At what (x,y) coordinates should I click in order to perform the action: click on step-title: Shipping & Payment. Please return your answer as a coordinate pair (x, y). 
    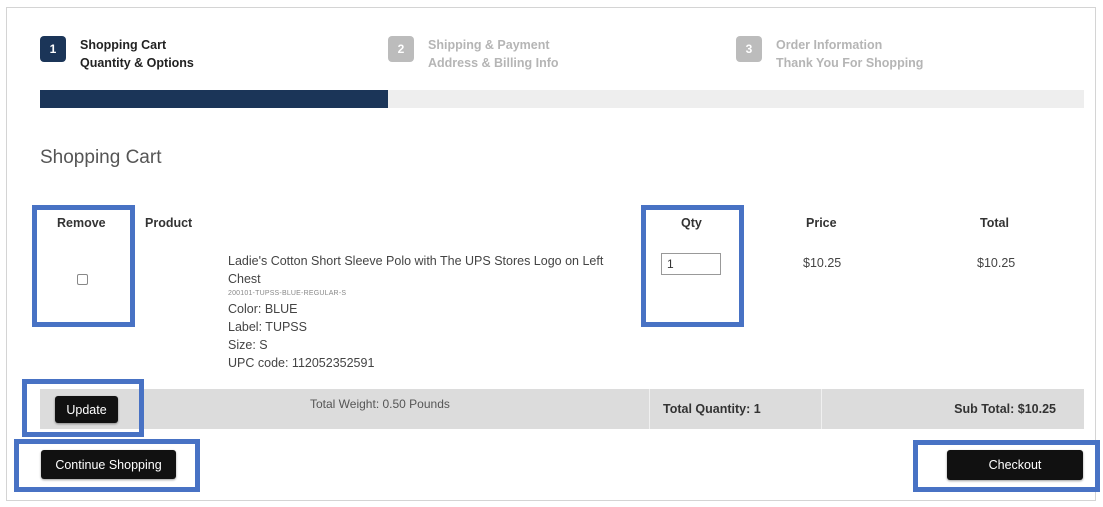
    Looking at the image, I should click on (489, 45).